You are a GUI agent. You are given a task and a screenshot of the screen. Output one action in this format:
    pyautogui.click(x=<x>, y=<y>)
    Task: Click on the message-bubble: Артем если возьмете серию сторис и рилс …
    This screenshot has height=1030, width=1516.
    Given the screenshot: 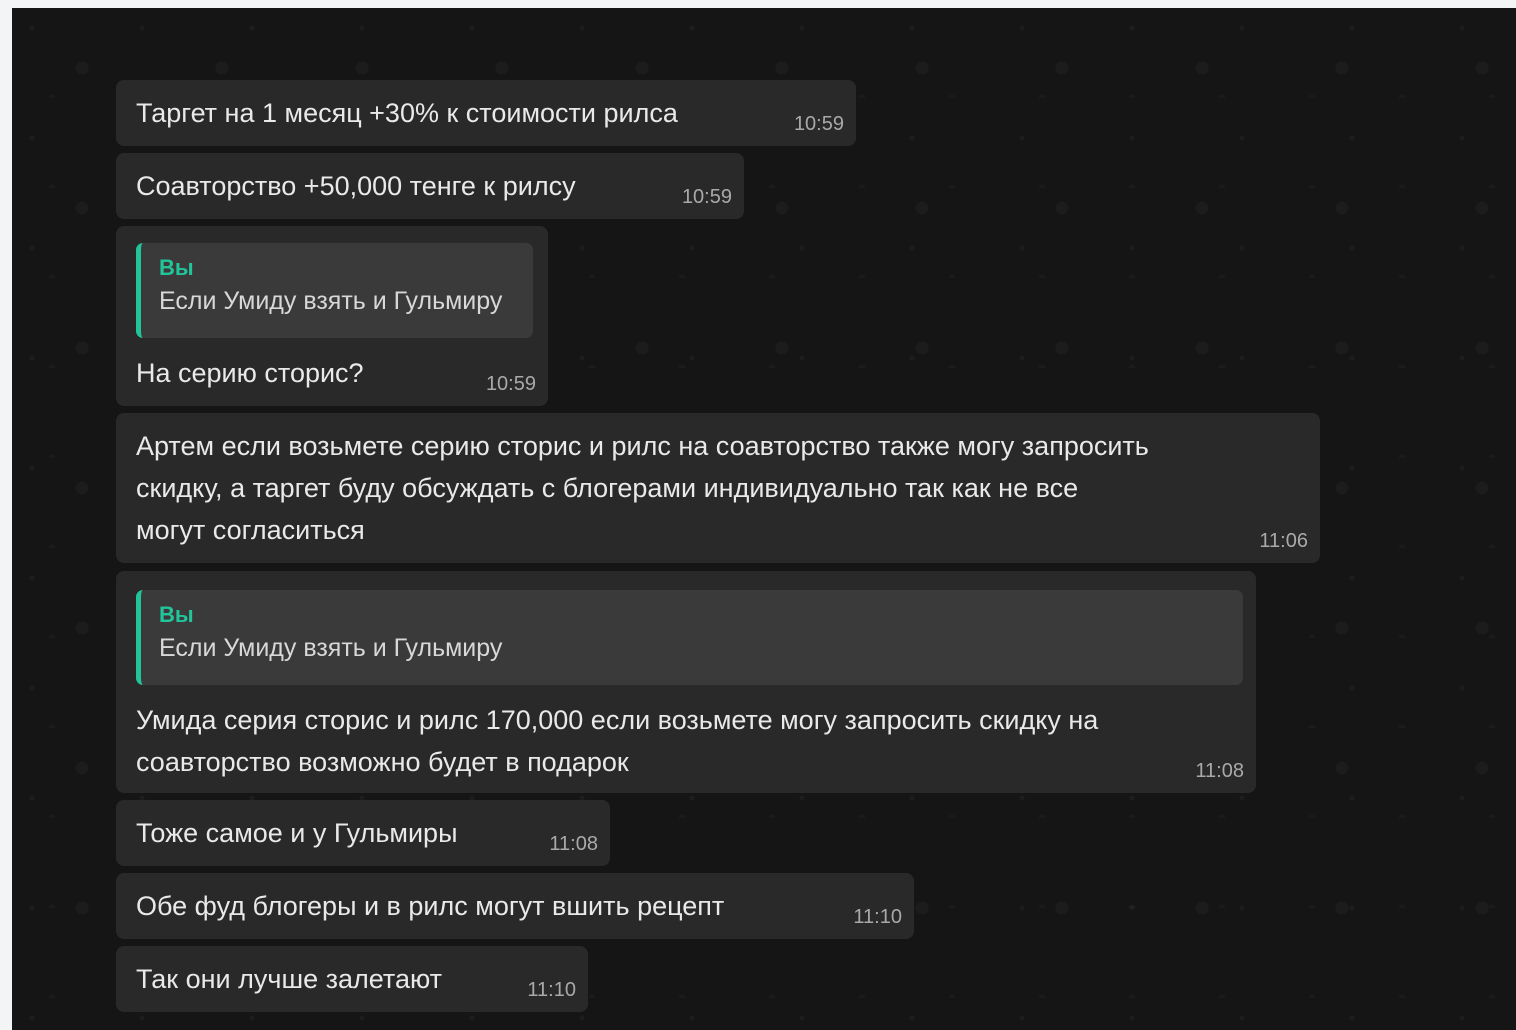 What is the action you would take?
    pyautogui.click(x=718, y=488)
    